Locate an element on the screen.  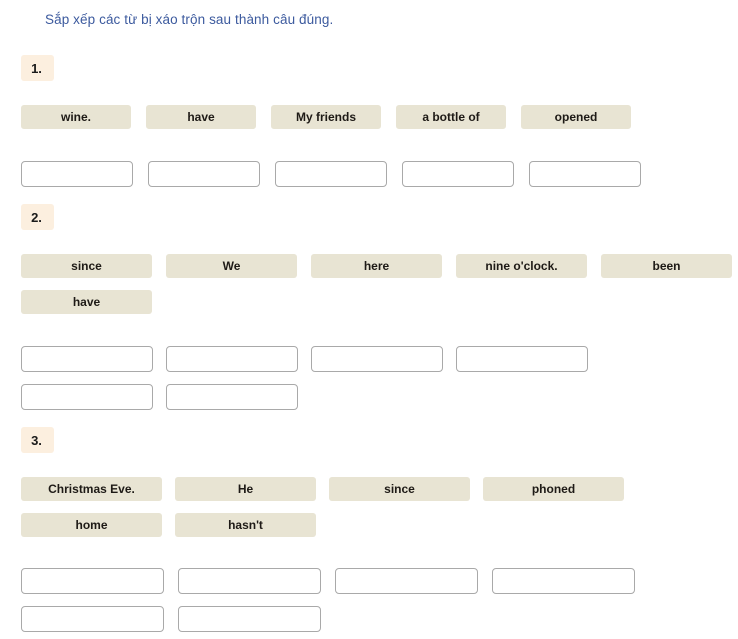
question-number-badge: 2. is located at coordinates (37, 217).